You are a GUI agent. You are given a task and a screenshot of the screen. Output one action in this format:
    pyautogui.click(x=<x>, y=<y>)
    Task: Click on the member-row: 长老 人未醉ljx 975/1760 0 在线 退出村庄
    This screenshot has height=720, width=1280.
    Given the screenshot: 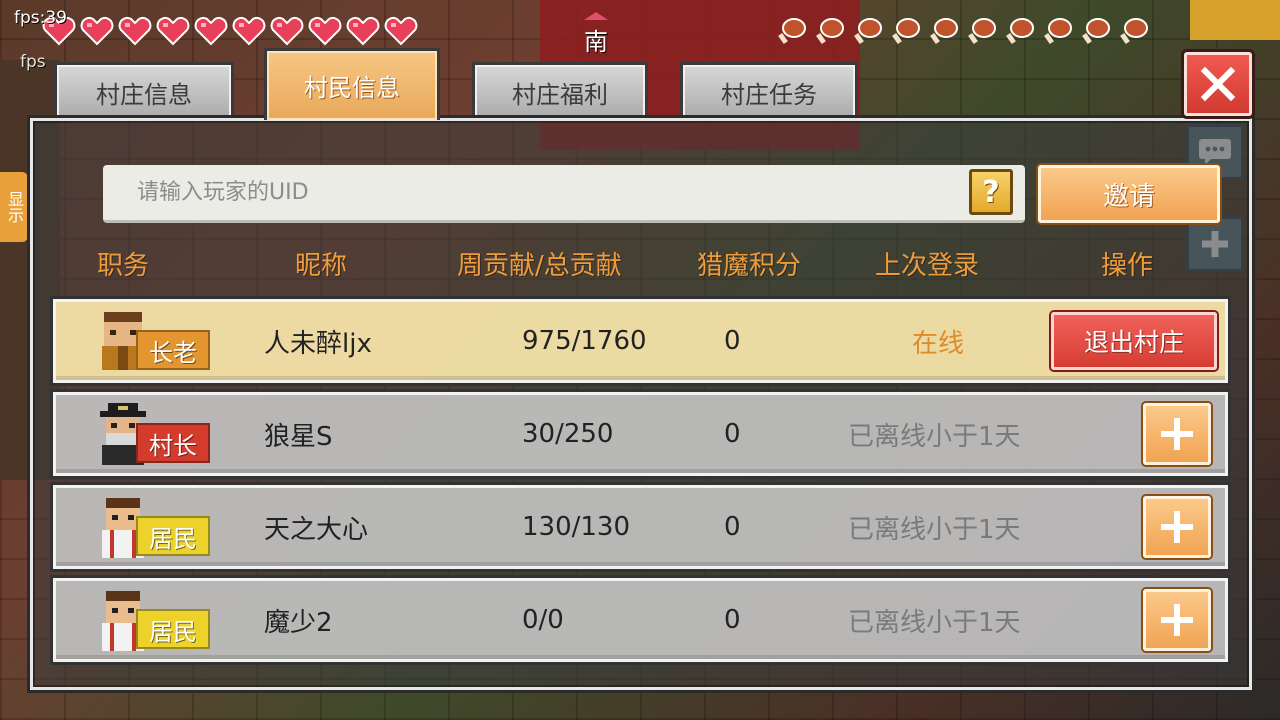 What is the action you would take?
    pyautogui.click(x=640, y=341)
    